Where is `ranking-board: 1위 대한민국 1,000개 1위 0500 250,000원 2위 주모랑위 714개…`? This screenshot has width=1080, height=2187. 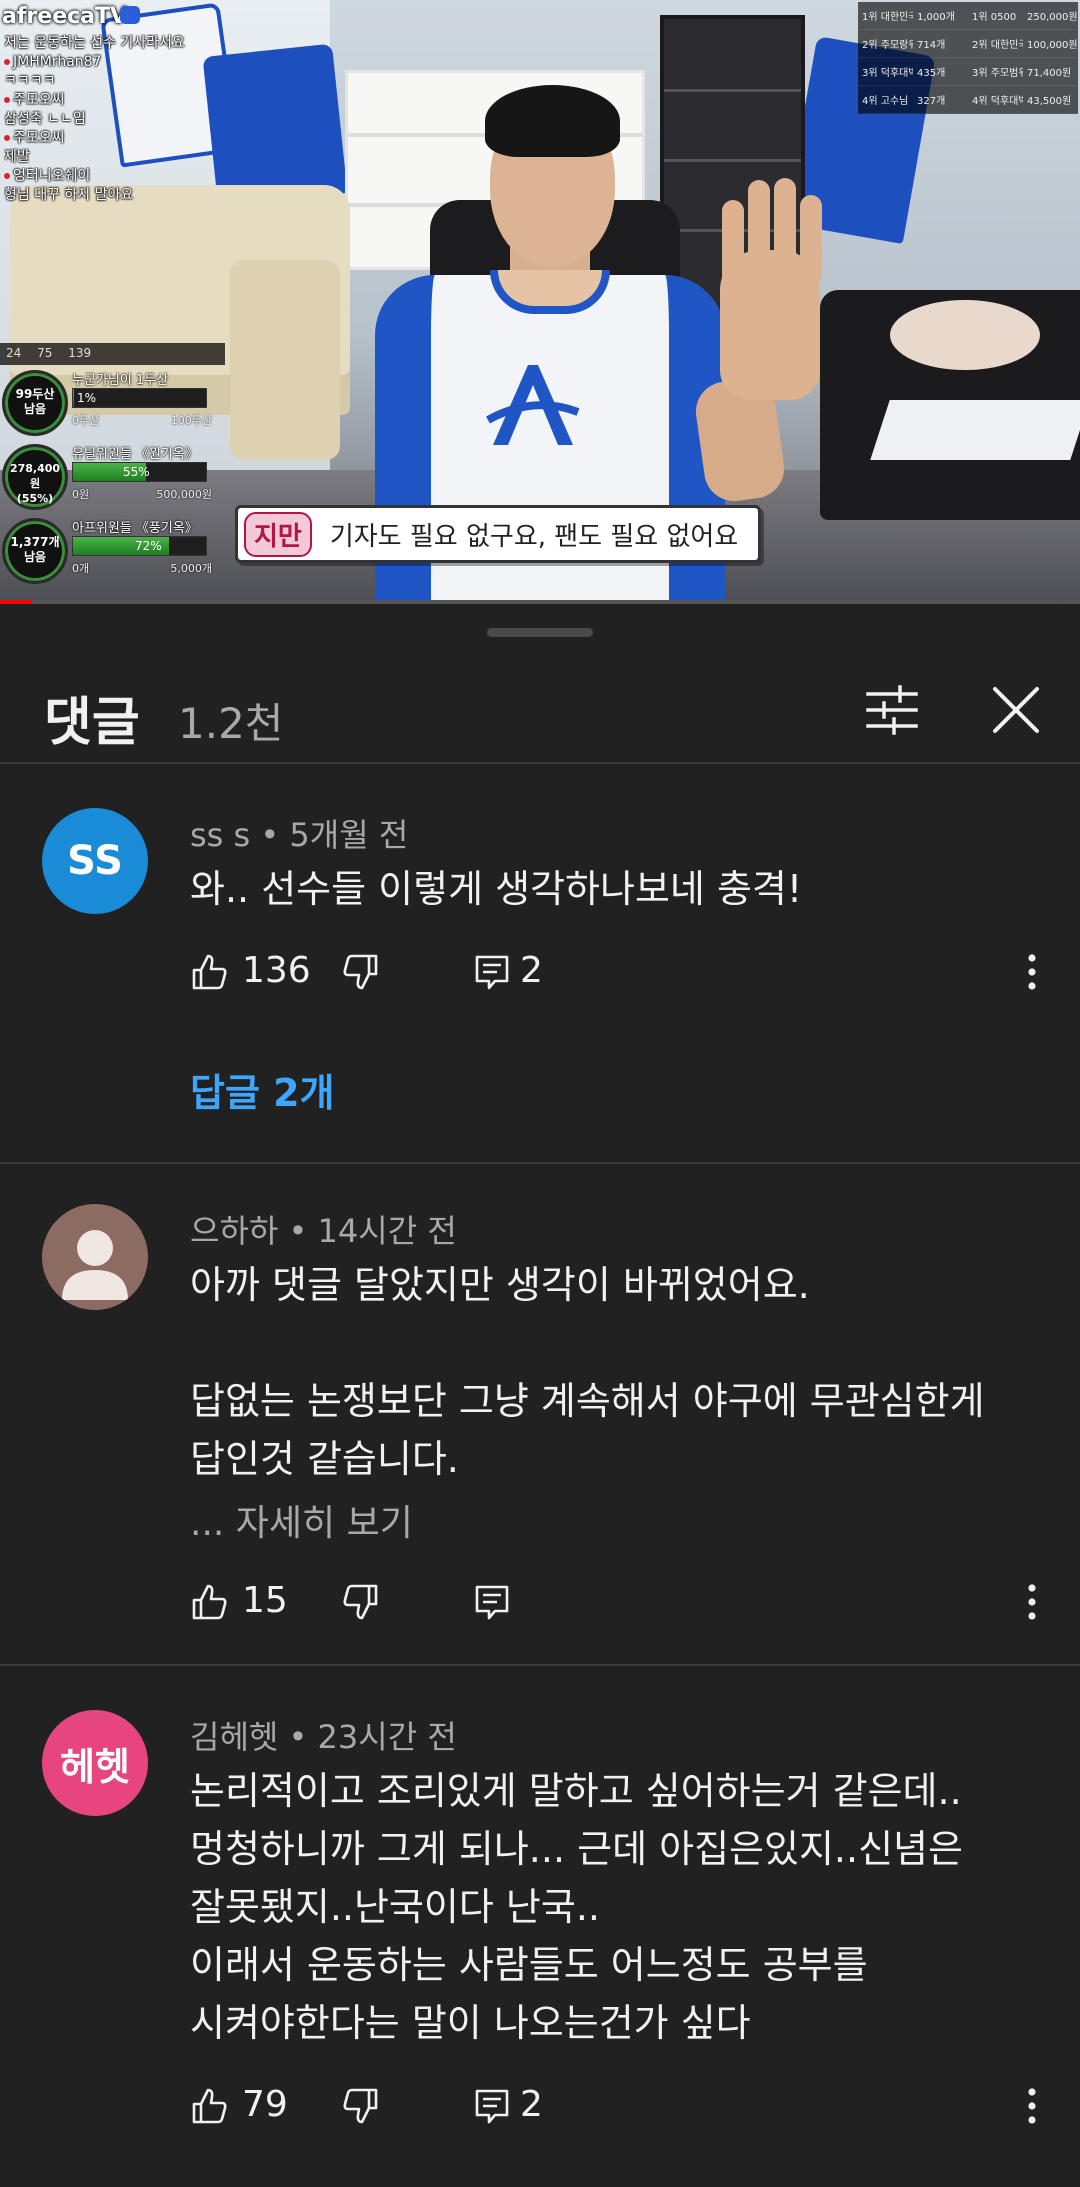
ranking-board: 1위 대한민국 1,000개 1위 0500 250,000원 2위 주모랑위 714개… is located at coordinates (968, 58).